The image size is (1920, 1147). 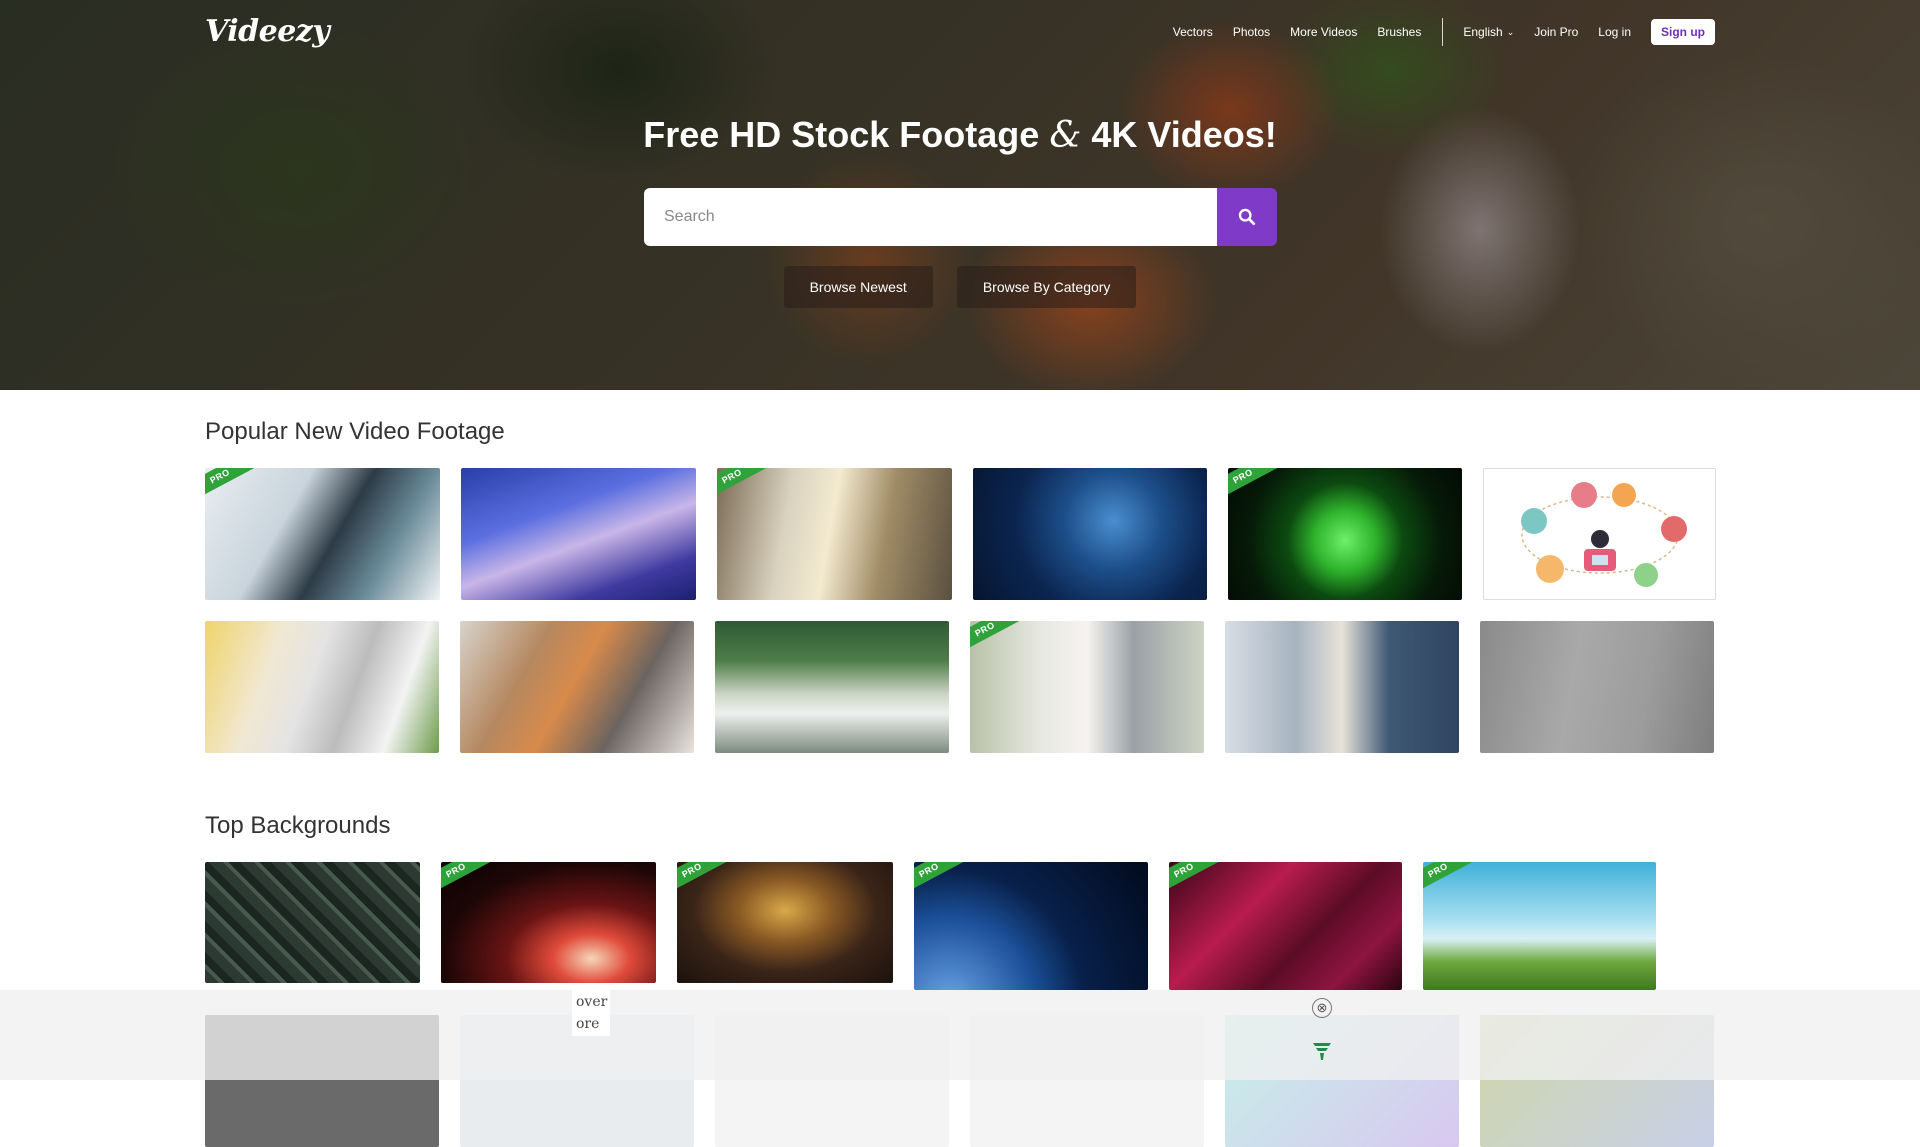 I want to click on hero-title-ampersand: &, so click(x=1065, y=135).